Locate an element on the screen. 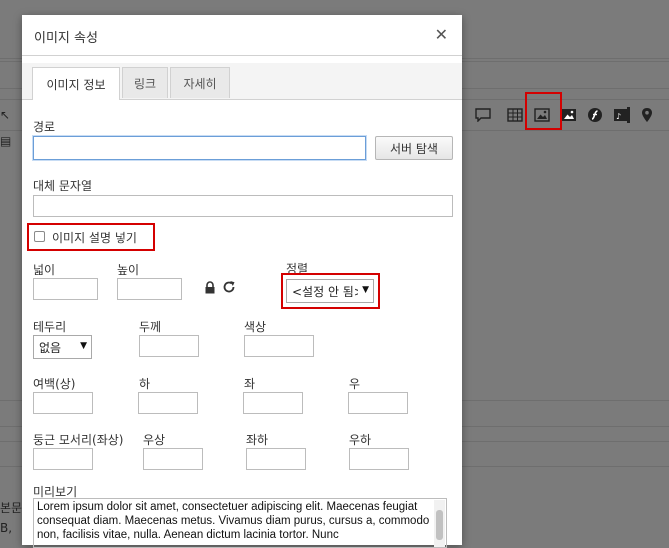 The width and height of the screenshot is (669, 548). image2-icon is located at coordinates (569, 115).